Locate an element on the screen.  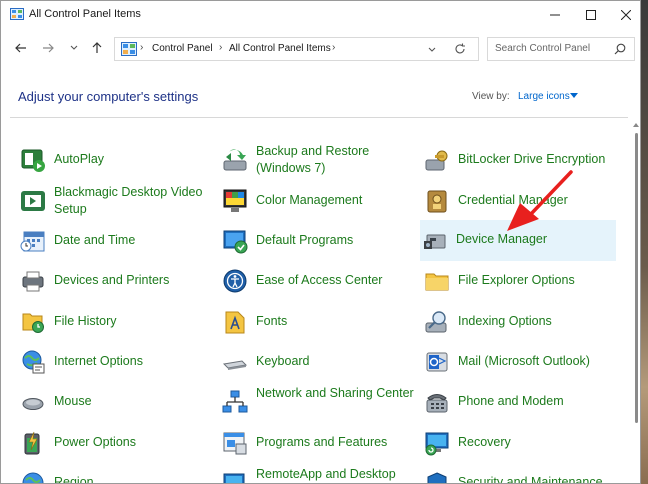
cp-item-label: Date and Time is located at coordinates (95, 240).